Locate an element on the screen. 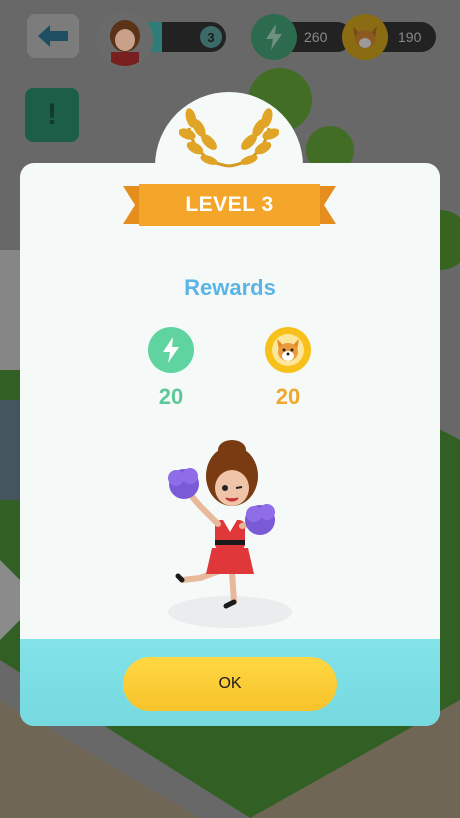 This screenshot has height=818, width=460. xp-progress-bar: 3 is located at coordinates (186, 37).